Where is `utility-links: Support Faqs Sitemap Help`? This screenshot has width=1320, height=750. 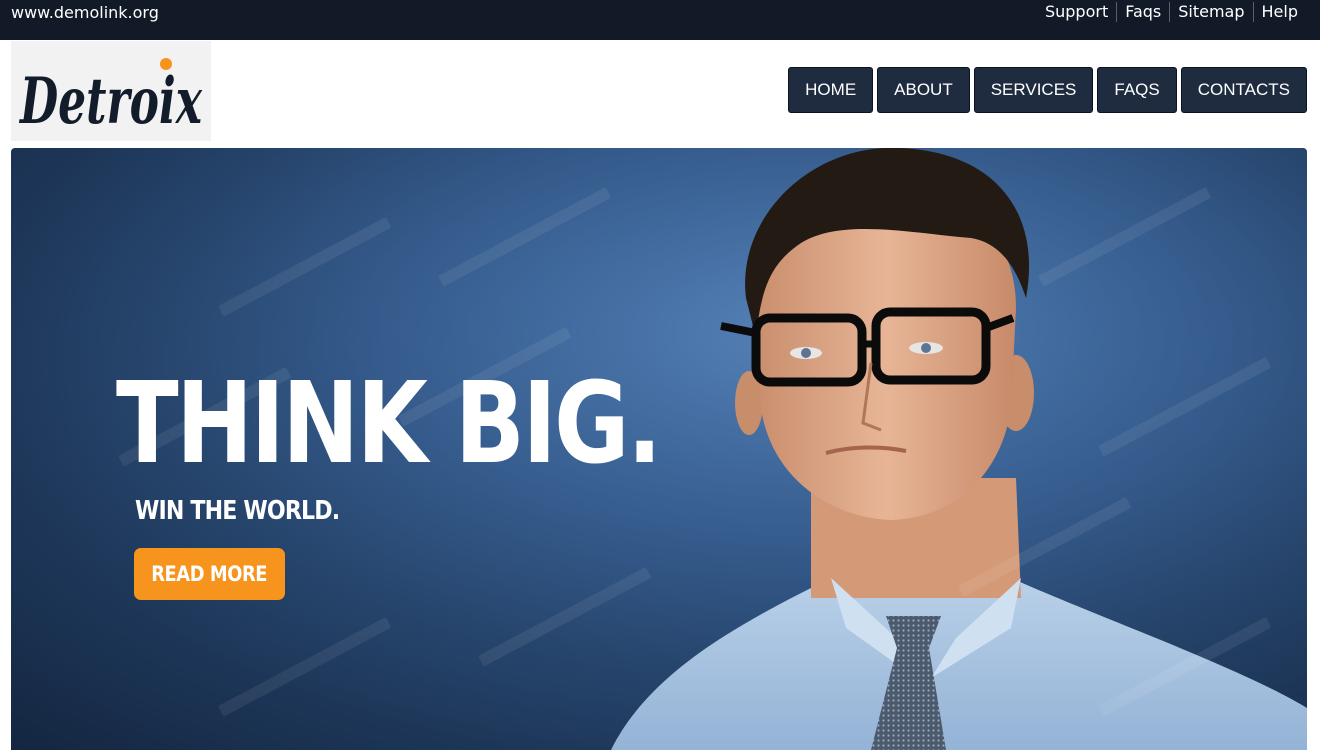 utility-links: Support Faqs Sitemap Help is located at coordinates (1171, 12).